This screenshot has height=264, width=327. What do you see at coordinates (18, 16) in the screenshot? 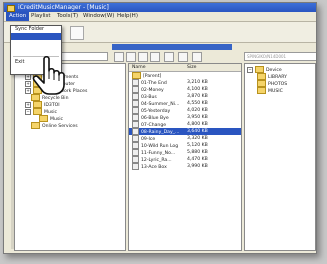
I see `menu-action: Action` at bounding box center [18, 16].